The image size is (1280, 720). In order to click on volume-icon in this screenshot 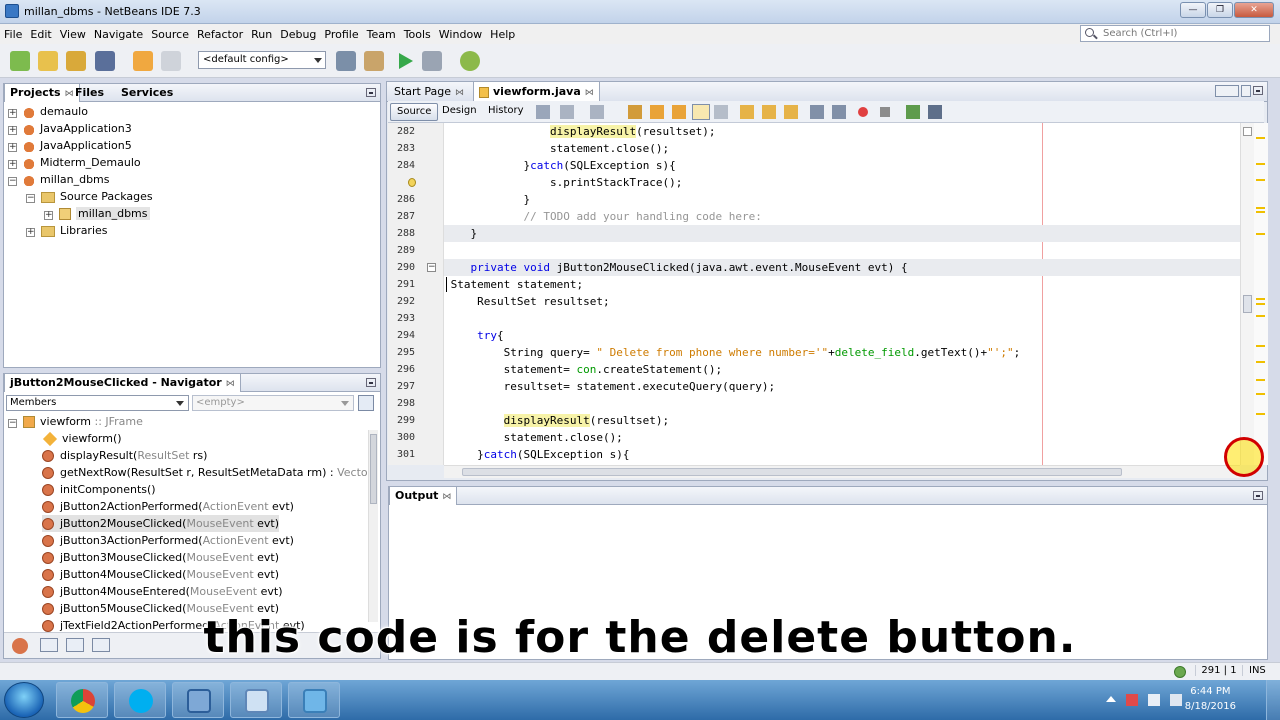, I will do `click(1176, 700)`.